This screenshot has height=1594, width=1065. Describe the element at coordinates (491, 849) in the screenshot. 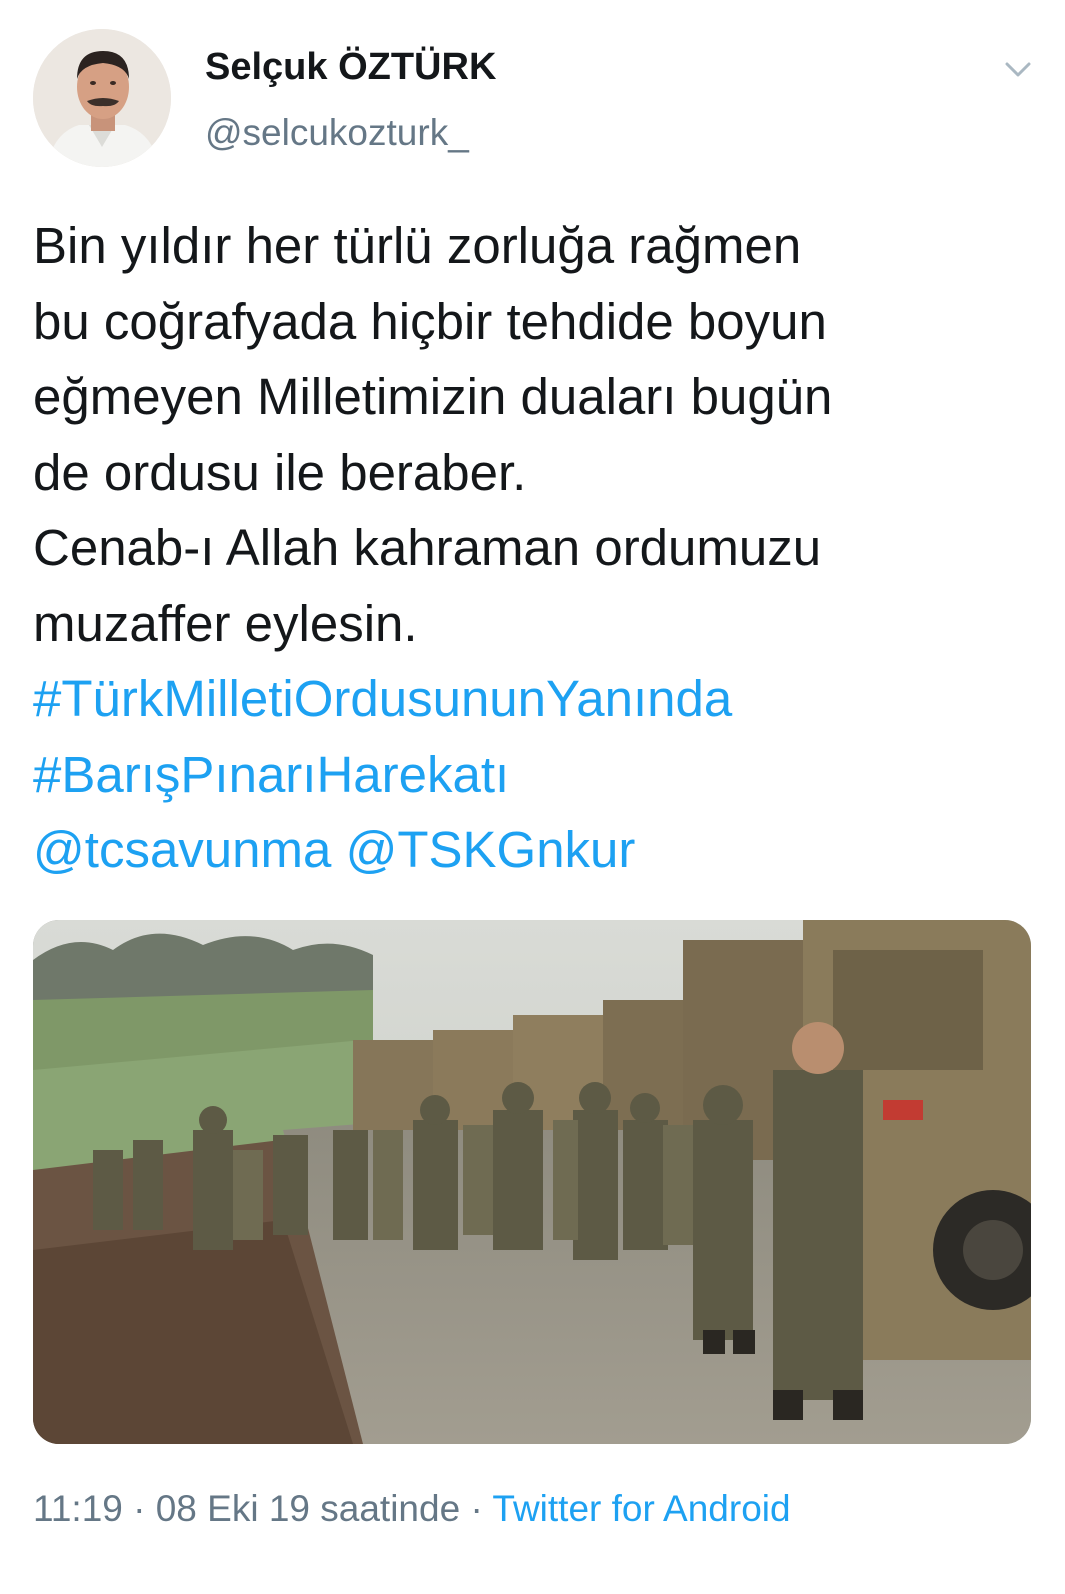

I see `mention-link: @TSKGnkur` at that location.